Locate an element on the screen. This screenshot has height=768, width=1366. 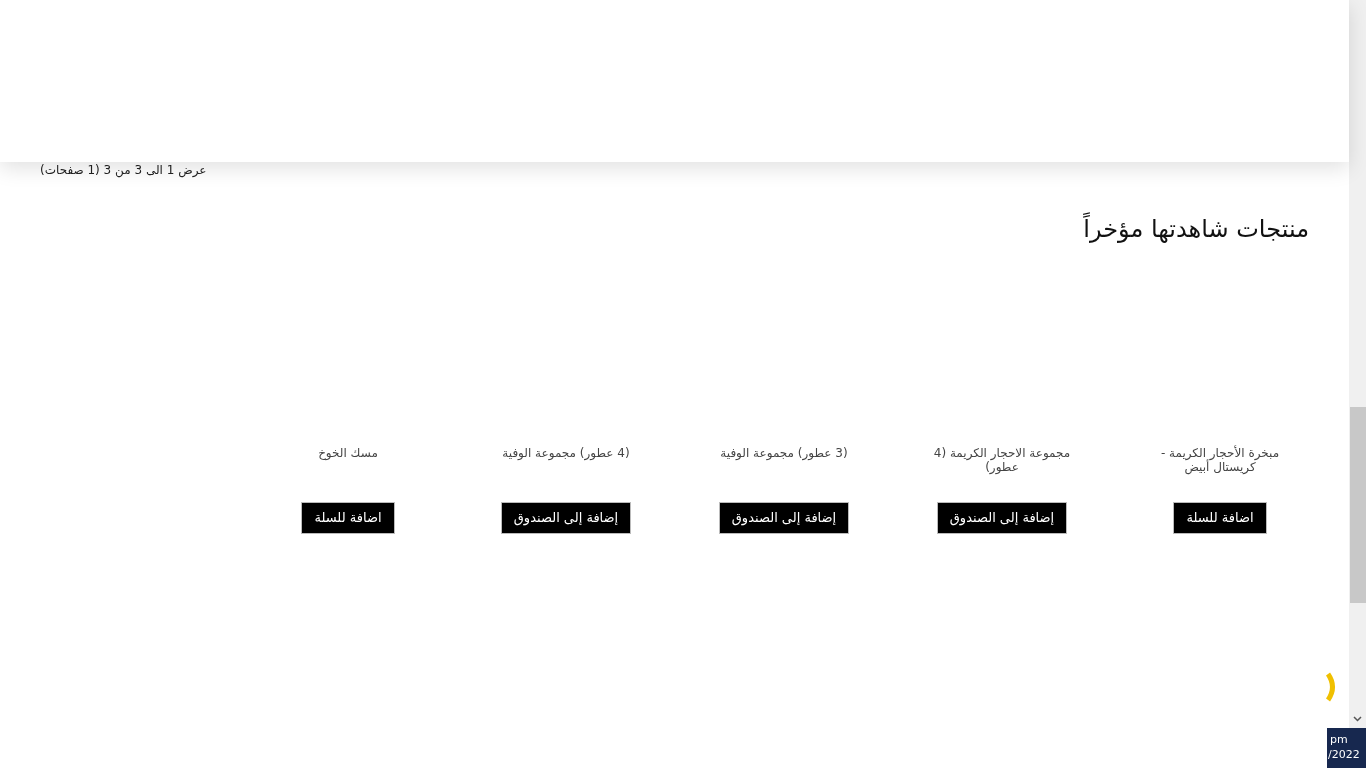
pagination-summary: عرض 1 الى 3 من 3 (1 صفحات) is located at coordinates (123, 170).